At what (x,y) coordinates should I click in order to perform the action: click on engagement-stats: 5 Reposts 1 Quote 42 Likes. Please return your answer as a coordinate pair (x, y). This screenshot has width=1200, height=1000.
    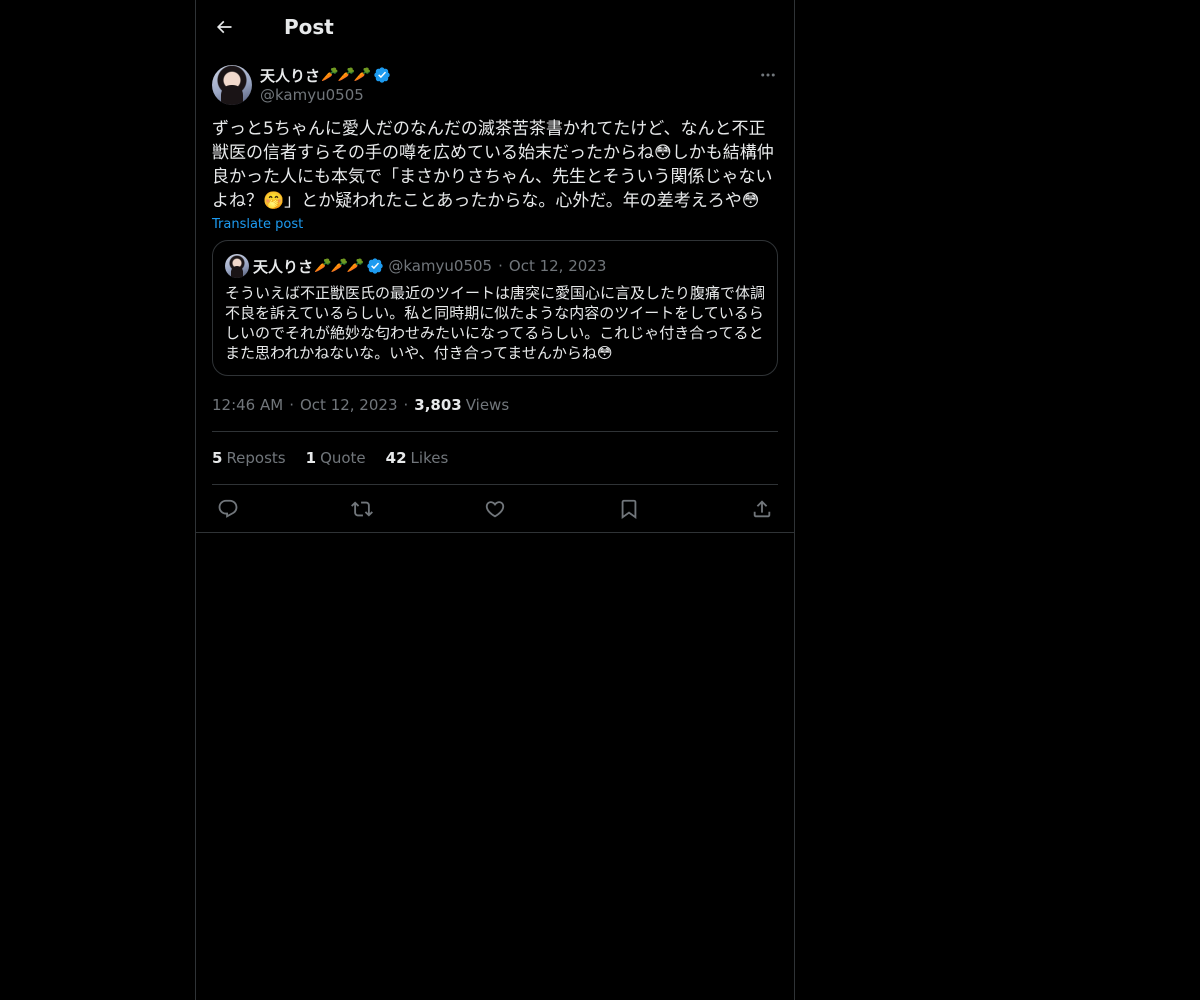
    Looking at the image, I should click on (495, 458).